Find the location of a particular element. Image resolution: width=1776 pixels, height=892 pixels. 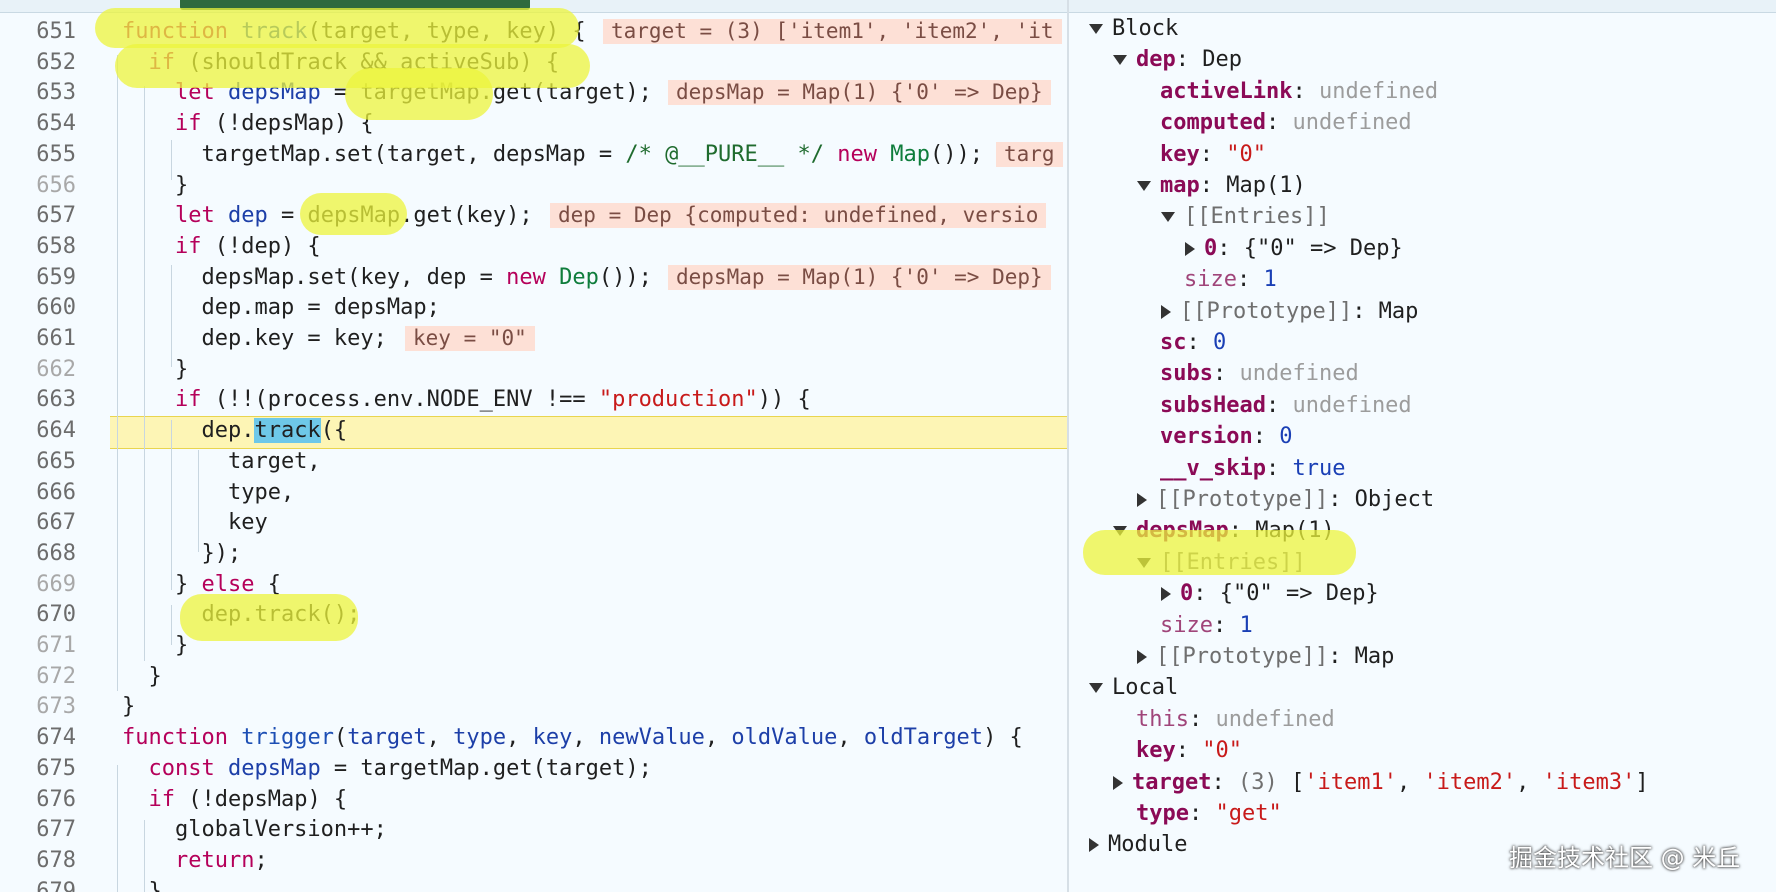

line-number: 651 is located at coordinates (38, 31).